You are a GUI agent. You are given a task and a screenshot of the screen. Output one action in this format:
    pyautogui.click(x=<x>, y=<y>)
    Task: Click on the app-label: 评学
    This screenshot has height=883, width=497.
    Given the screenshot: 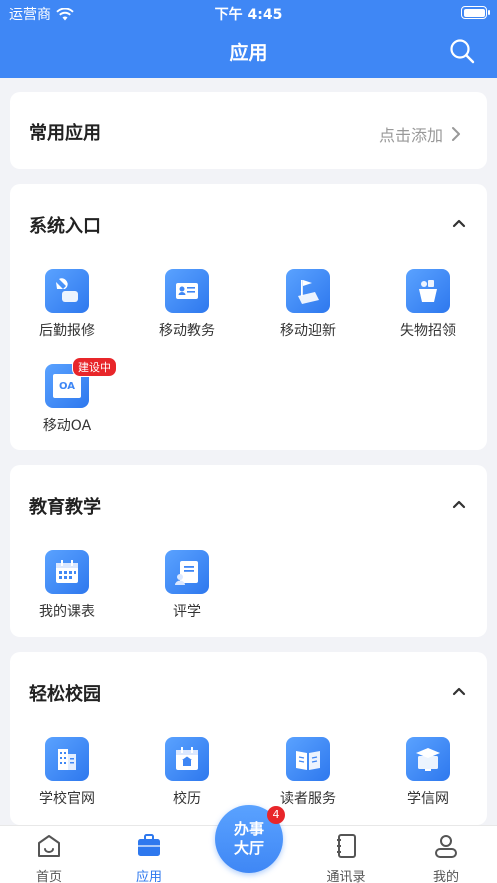 What is the action you would take?
    pyautogui.click(x=187, y=612)
    